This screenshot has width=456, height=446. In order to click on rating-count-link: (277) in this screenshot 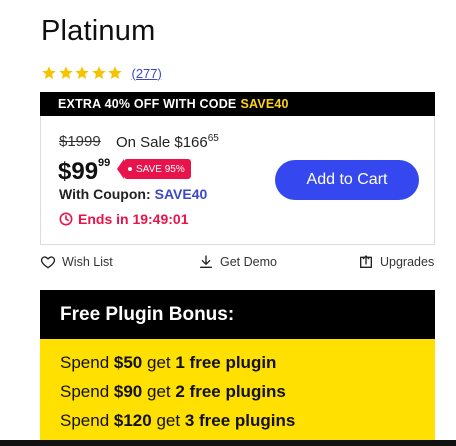, I will do `click(147, 73)`.